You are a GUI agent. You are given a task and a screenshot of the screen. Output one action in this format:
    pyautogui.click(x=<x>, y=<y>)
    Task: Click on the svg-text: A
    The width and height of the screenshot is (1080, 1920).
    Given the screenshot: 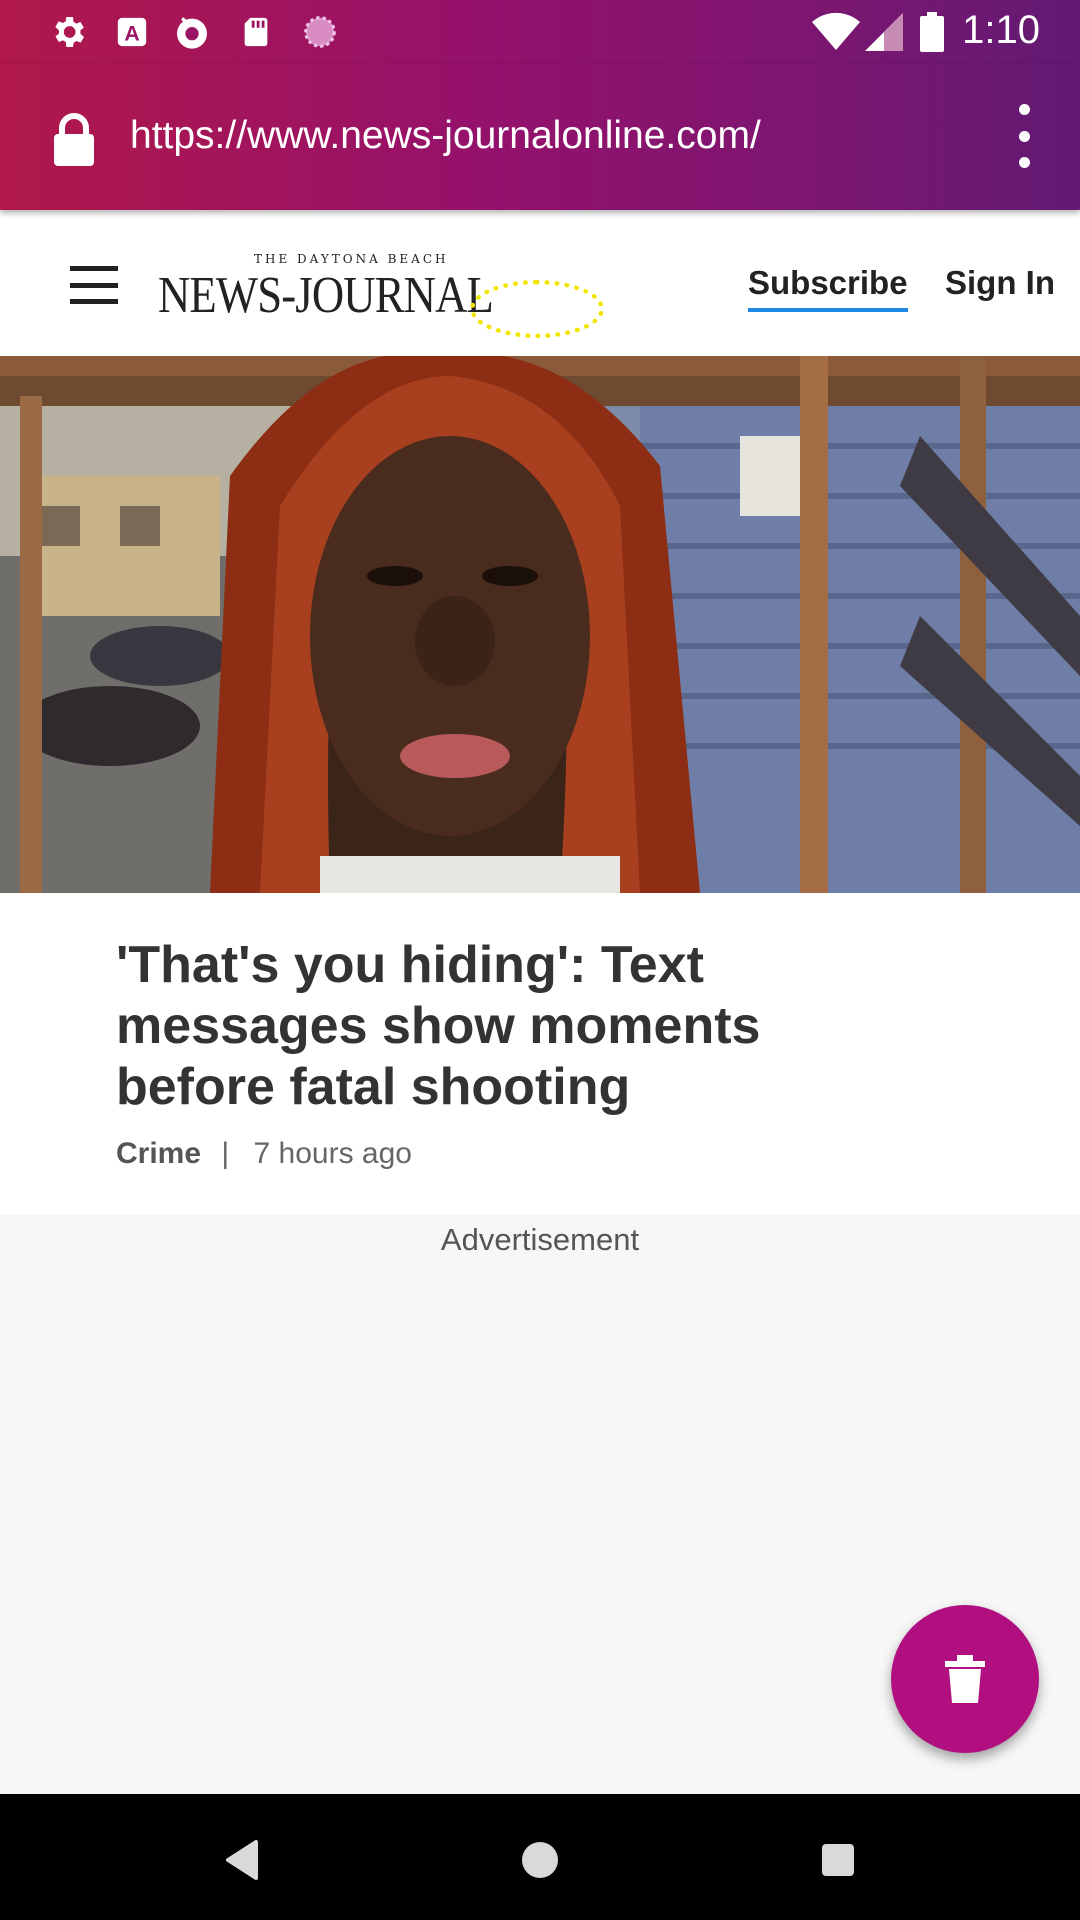 What is the action you would take?
    pyautogui.click(x=131, y=34)
    